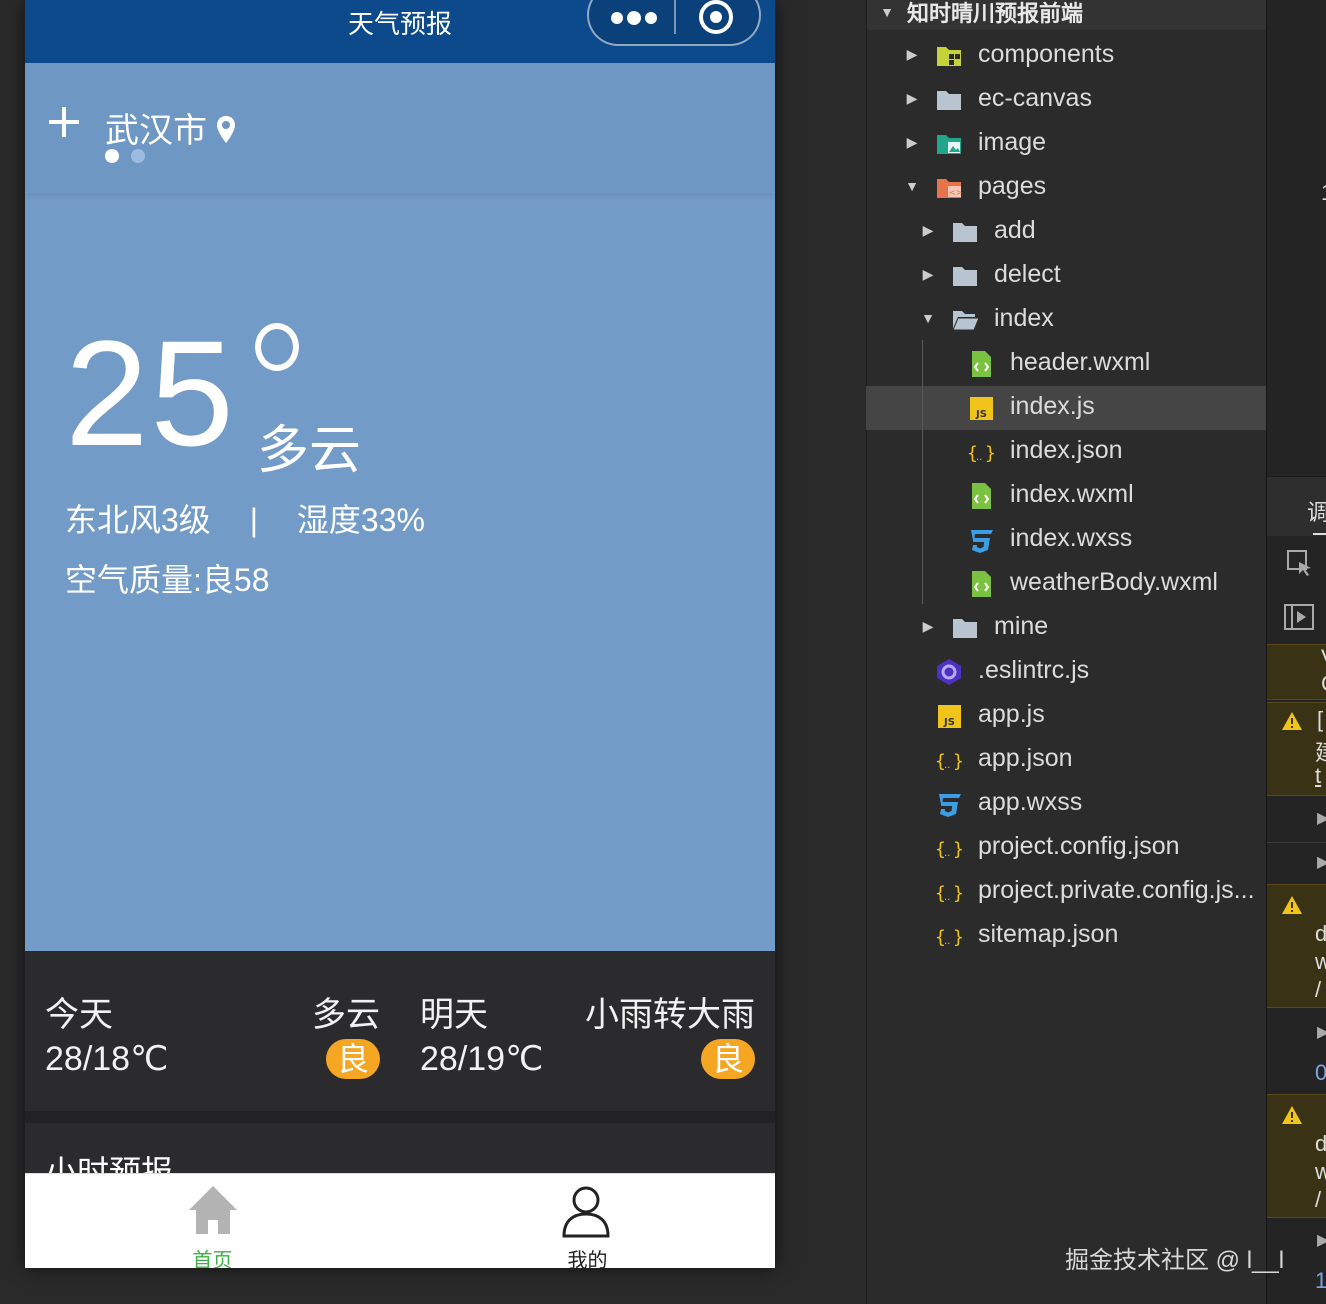 This screenshot has width=1326, height=1304. I want to click on devtools-panel: 1 调 V C [ 建 t ▶ ▶ d w / ▶ 0 d w / ▶ 1, so click(1296, 652).